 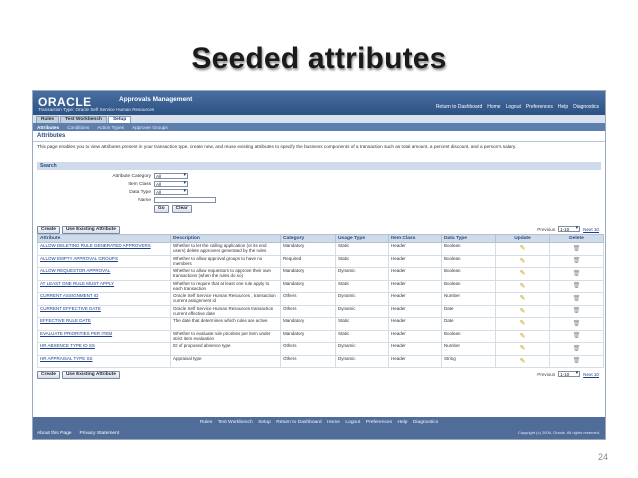 What do you see at coordinates (171, 176) in the screenshot?
I see `attribute-category-select: All` at bounding box center [171, 176].